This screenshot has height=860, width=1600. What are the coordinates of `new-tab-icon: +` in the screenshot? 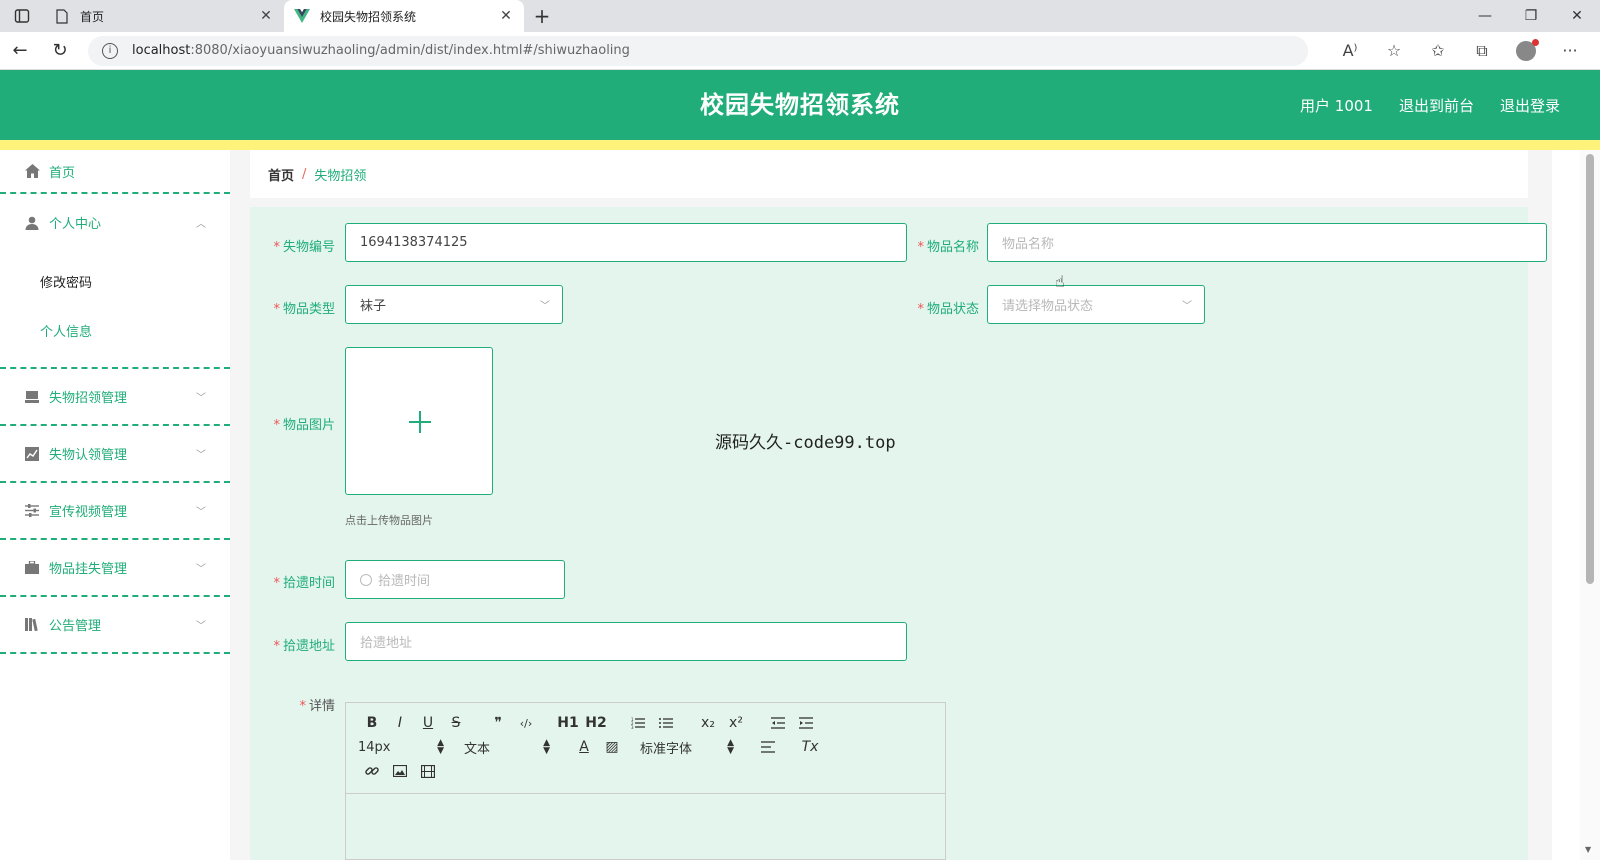 It's located at (542, 16).